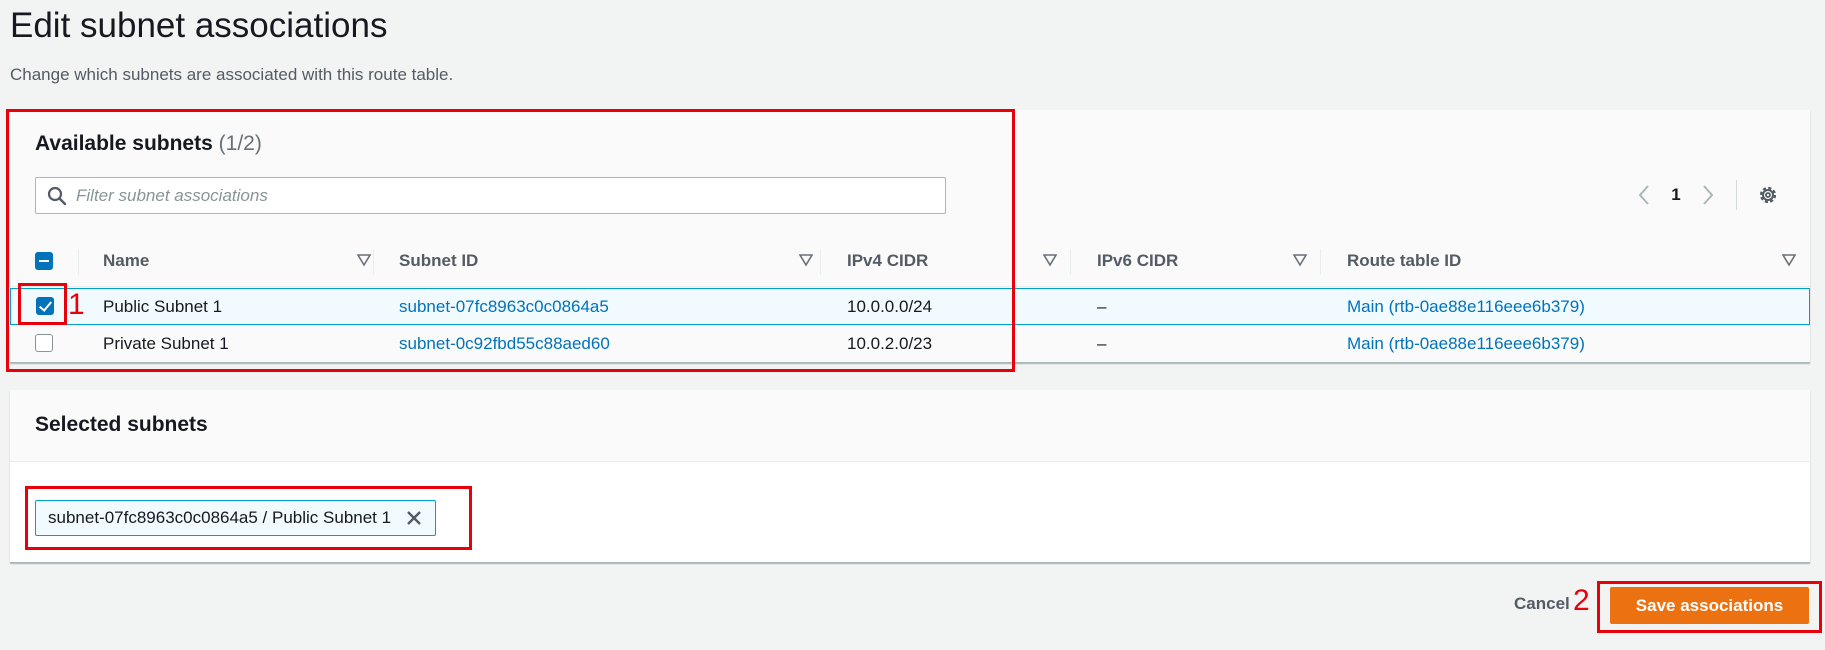 This screenshot has width=1825, height=650. Describe the element at coordinates (910, 426) in the screenshot. I see `selected-subnets-header: Selected subnets` at that location.